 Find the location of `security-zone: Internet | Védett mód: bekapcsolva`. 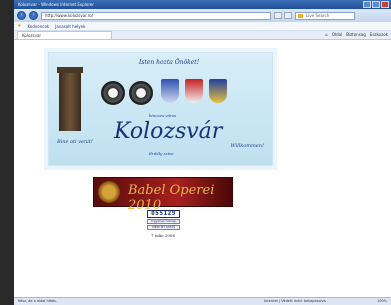

security-zone: Internet | Védett mód: bekapcsolva is located at coordinates (295, 301).